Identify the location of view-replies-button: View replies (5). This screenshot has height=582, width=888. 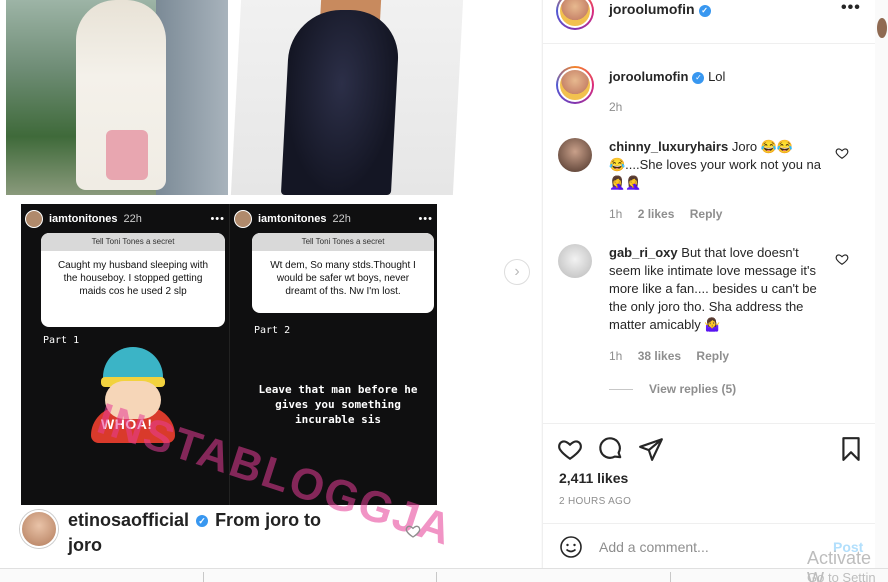
(672, 389).